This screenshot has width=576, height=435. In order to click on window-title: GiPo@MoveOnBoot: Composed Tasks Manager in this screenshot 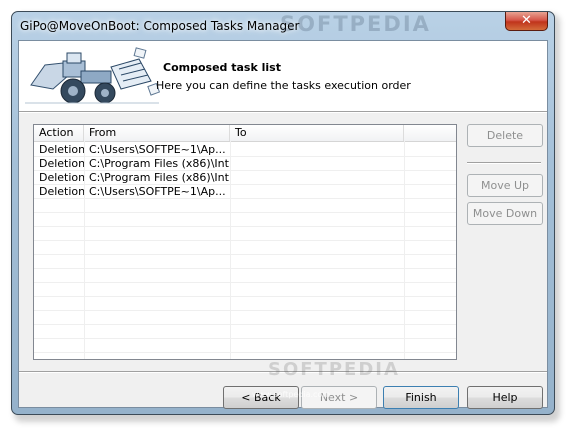, I will do `click(160, 26)`.